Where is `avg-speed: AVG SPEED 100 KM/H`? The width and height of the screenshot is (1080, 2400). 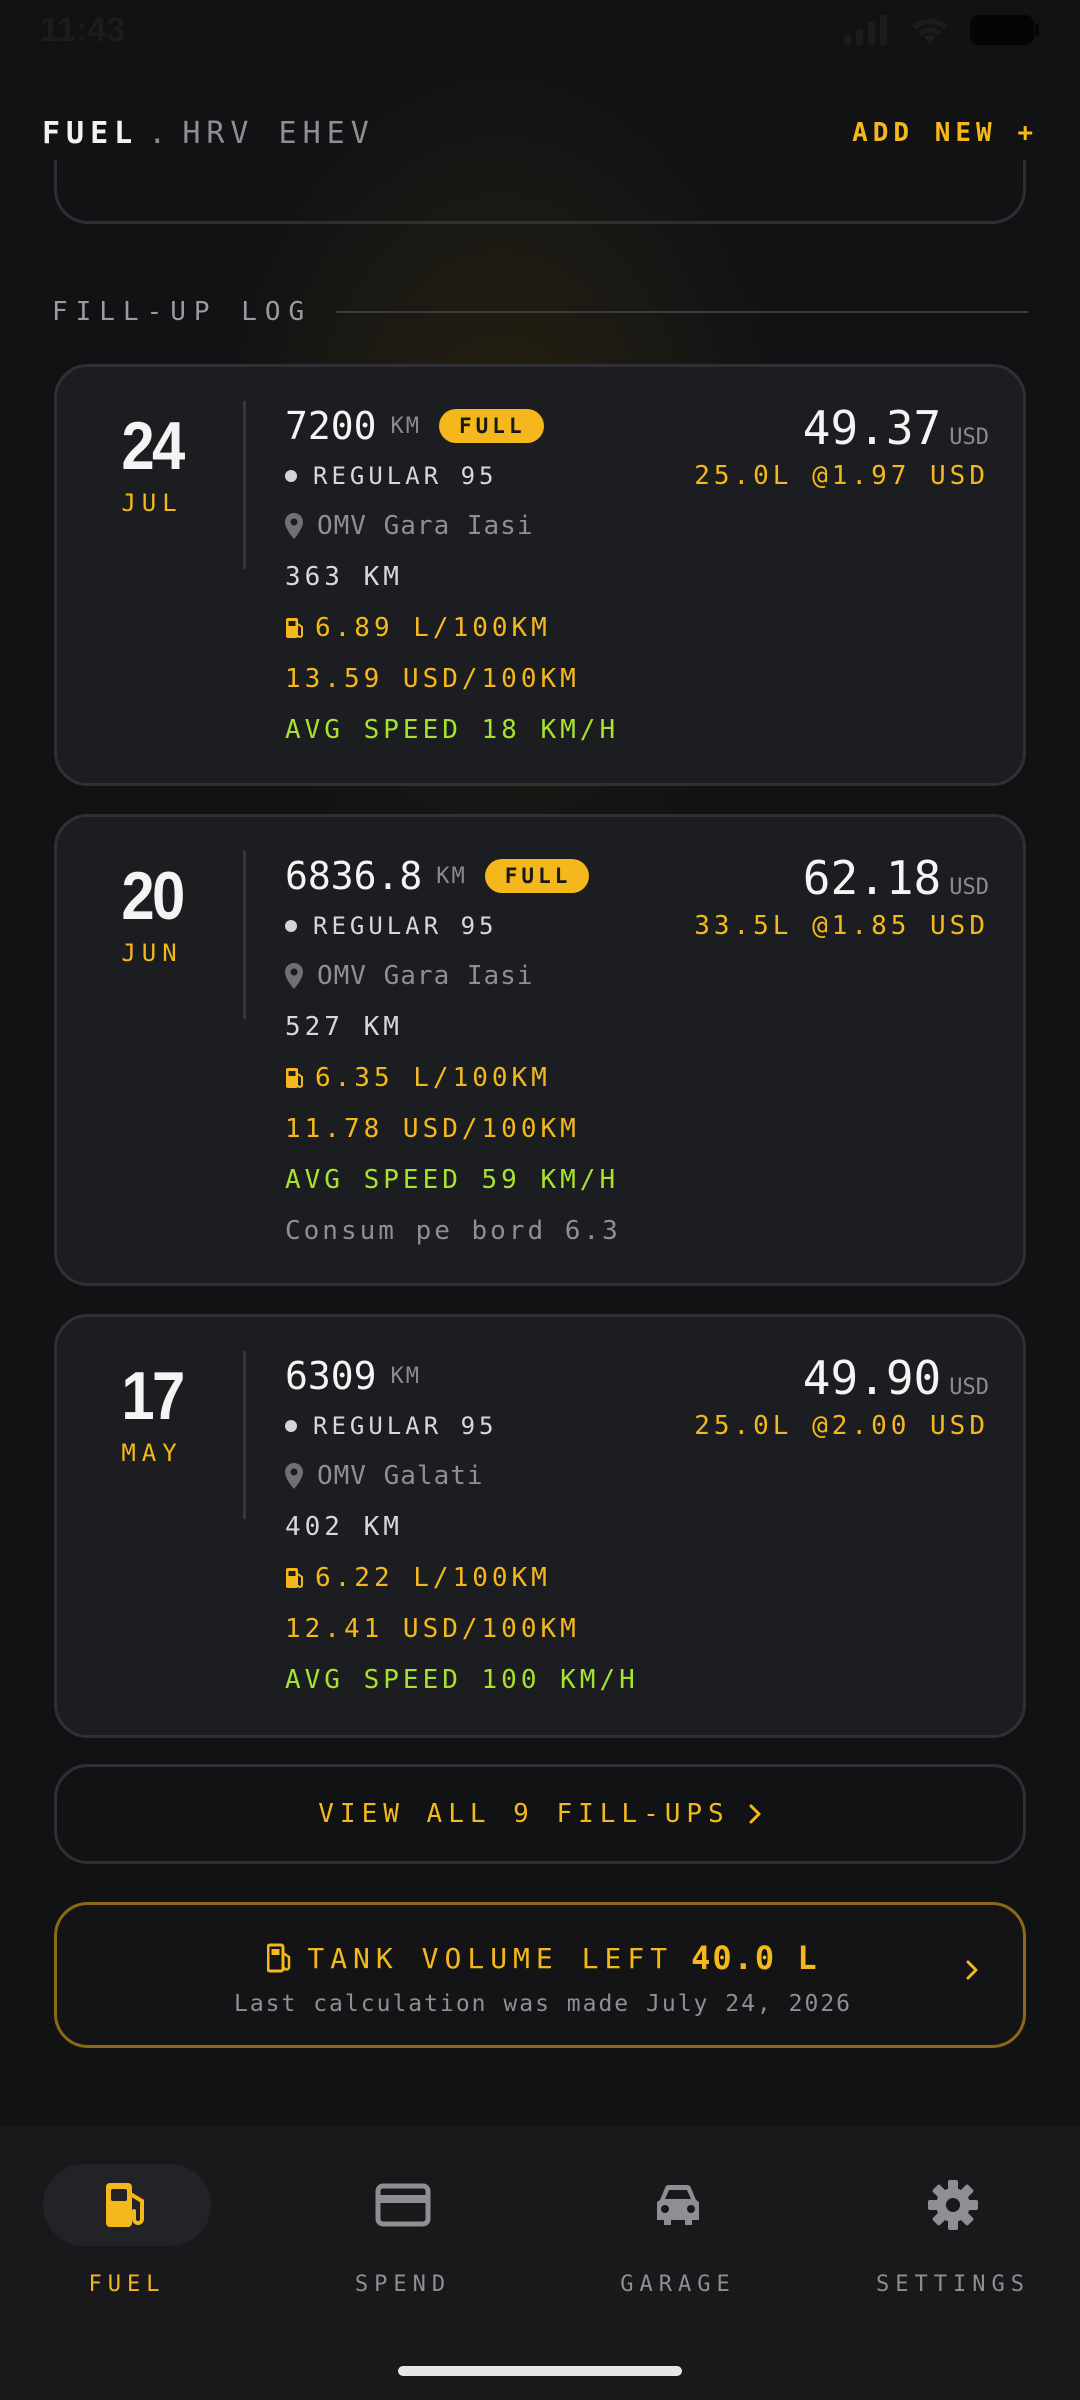 avg-speed: AVG SPEED 100 KM/H is located at coordinates (462, 1679).